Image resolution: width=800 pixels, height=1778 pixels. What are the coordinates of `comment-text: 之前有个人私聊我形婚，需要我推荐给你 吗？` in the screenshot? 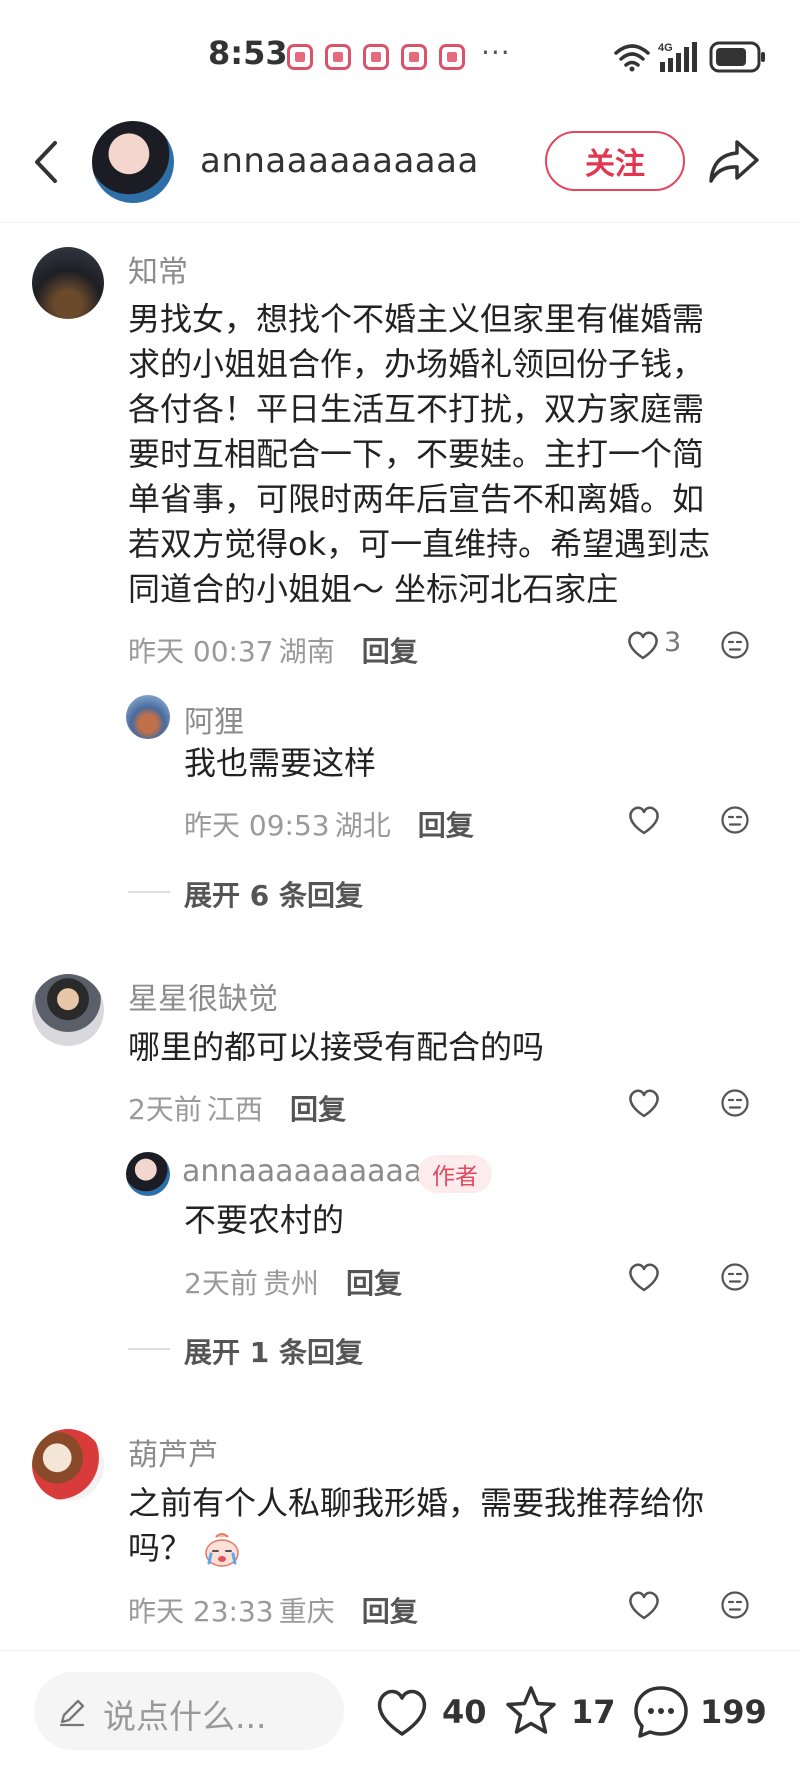 It's located at (416, 1526).